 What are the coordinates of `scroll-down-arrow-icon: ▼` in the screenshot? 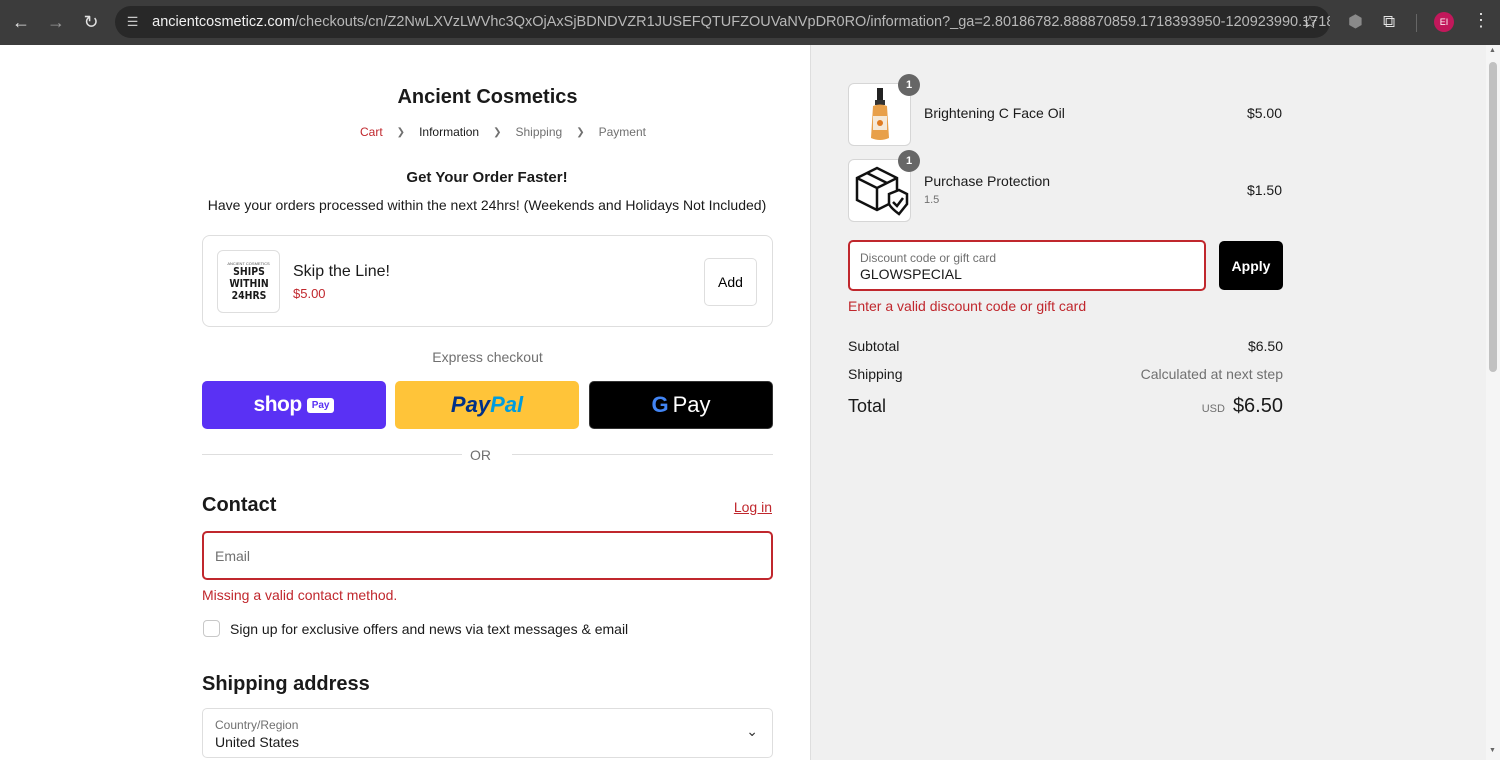 It's located at (1492, 750).